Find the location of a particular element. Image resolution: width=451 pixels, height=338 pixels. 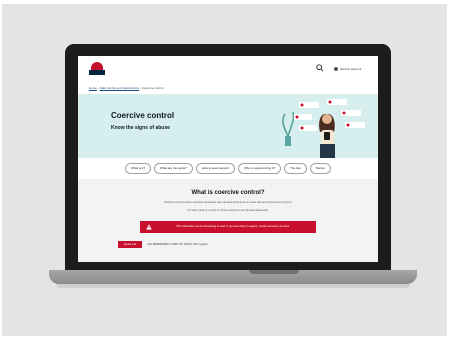

hero-illustration is located at coordinates (323, 128).